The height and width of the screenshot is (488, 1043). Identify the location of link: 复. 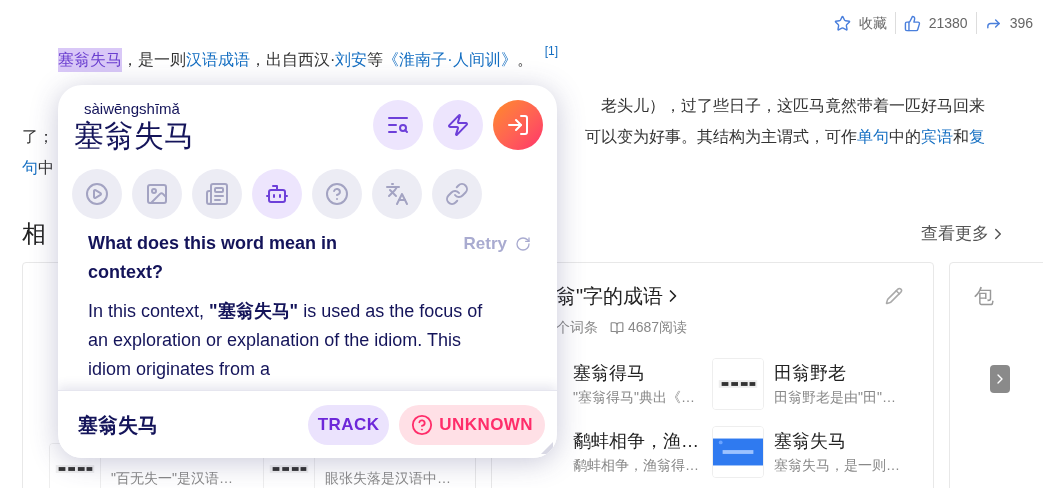
(977, 136).